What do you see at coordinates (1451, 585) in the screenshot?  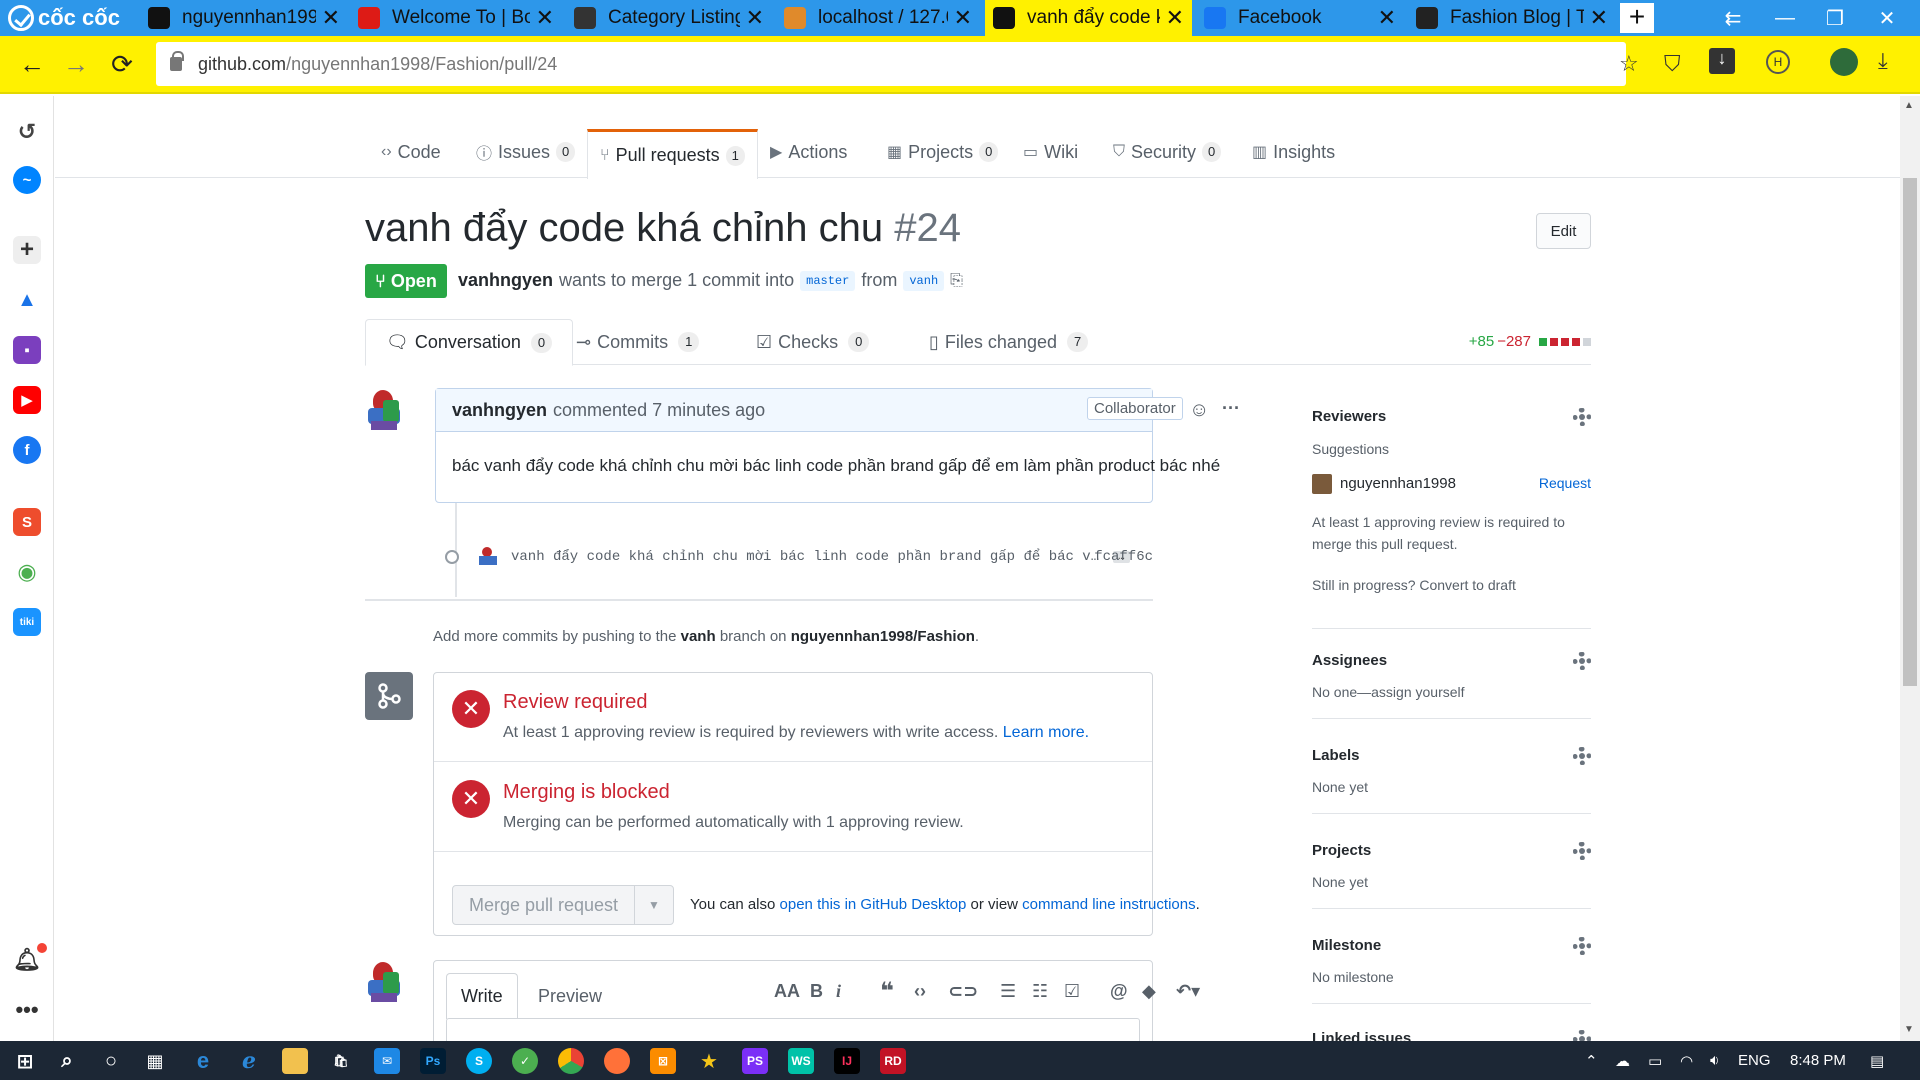 I see `convert-to-draft-link: Still in progress? Convert to draft` at bounding box center [1451, 585].